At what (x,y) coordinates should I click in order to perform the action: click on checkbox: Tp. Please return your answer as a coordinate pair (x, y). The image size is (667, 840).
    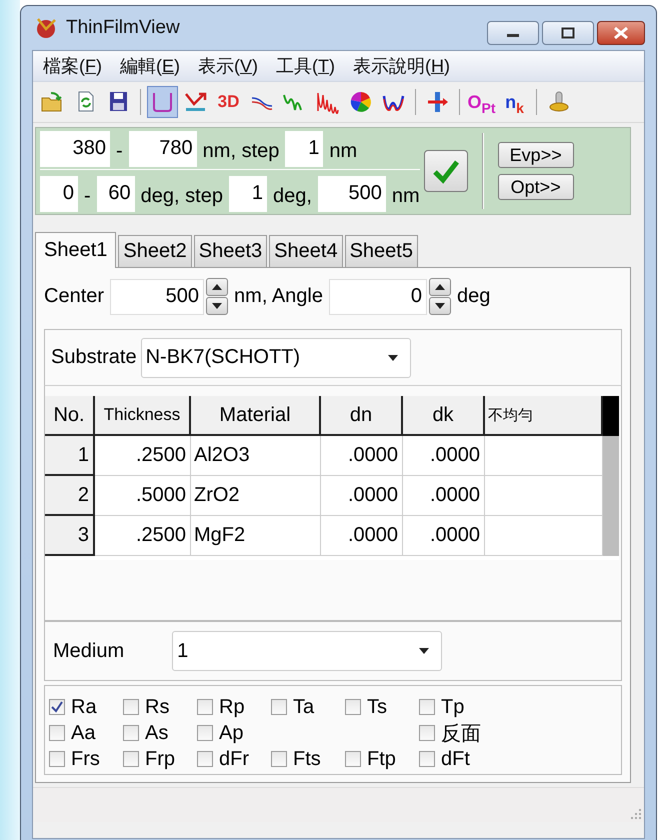
    Looking at the image, I should click on (456, 707).